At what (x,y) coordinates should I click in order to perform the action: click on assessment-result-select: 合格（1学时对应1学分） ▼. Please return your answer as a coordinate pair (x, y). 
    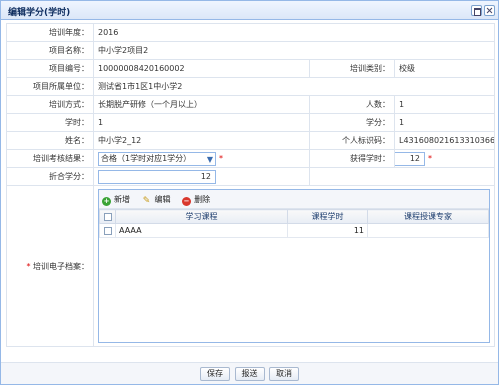
    Looking at the image, I should click on (157, 158).